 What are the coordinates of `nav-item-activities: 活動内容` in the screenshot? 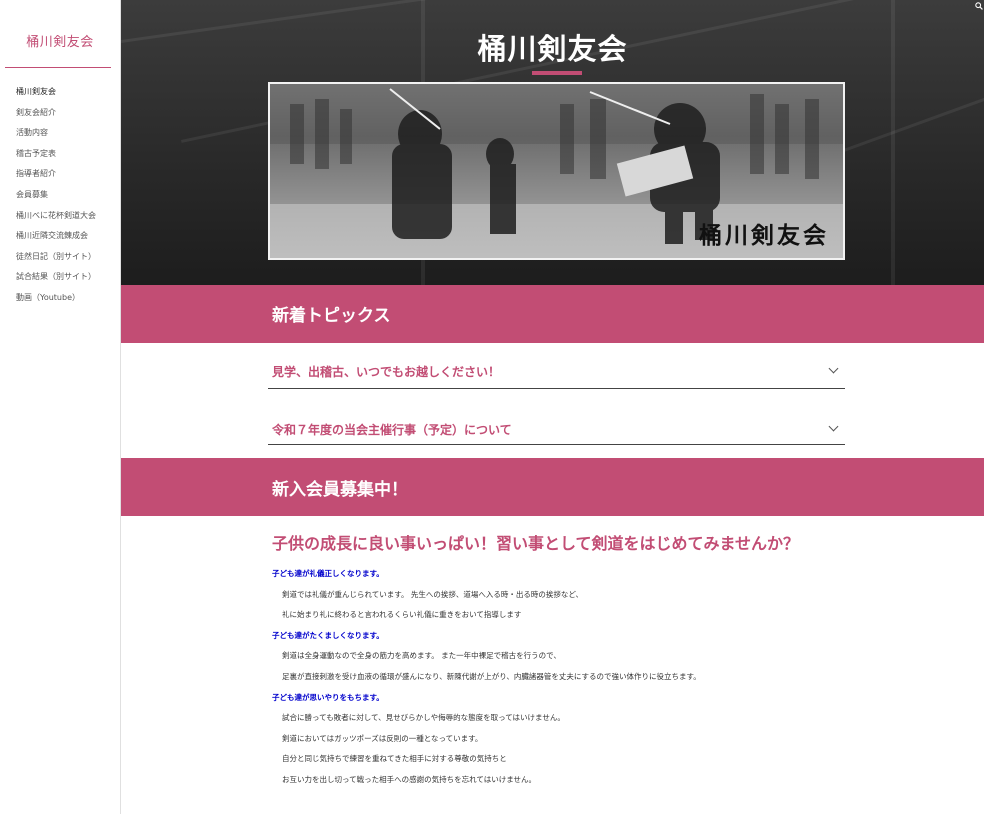 It's located at (68, 137).